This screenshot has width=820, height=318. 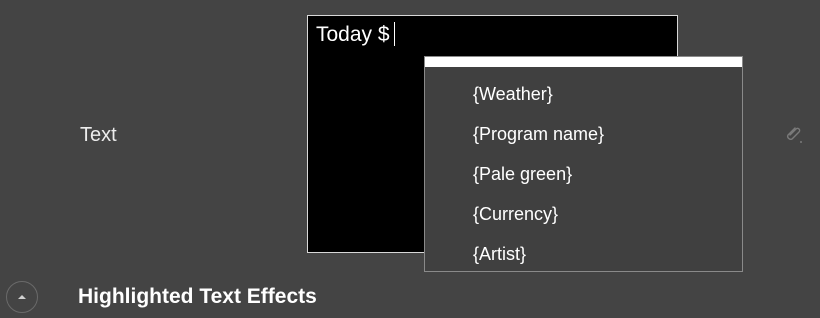 What do you see at coordinates (538, 145) in the screenshot?
I see `suggestion-program-name: {Program name}` at bounding box center [538, 145].